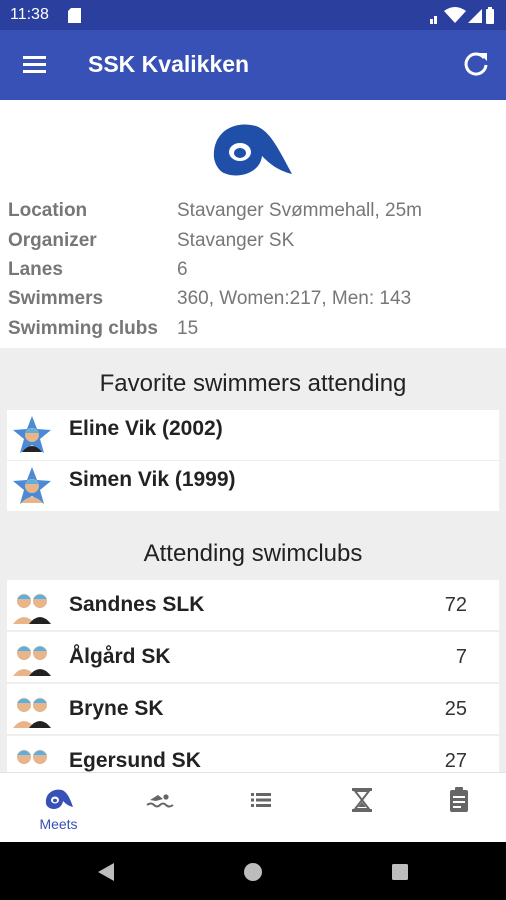  I want to click on female-swimmer-star-icon, so click(32, 434).